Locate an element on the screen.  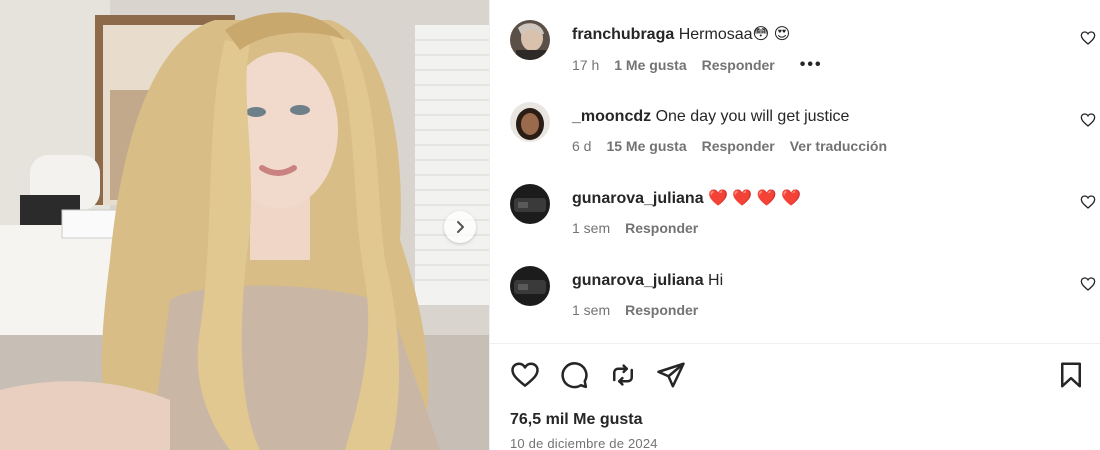
comment-body: _mooncdz One day you will get justice is located at coordinates (710, 117).